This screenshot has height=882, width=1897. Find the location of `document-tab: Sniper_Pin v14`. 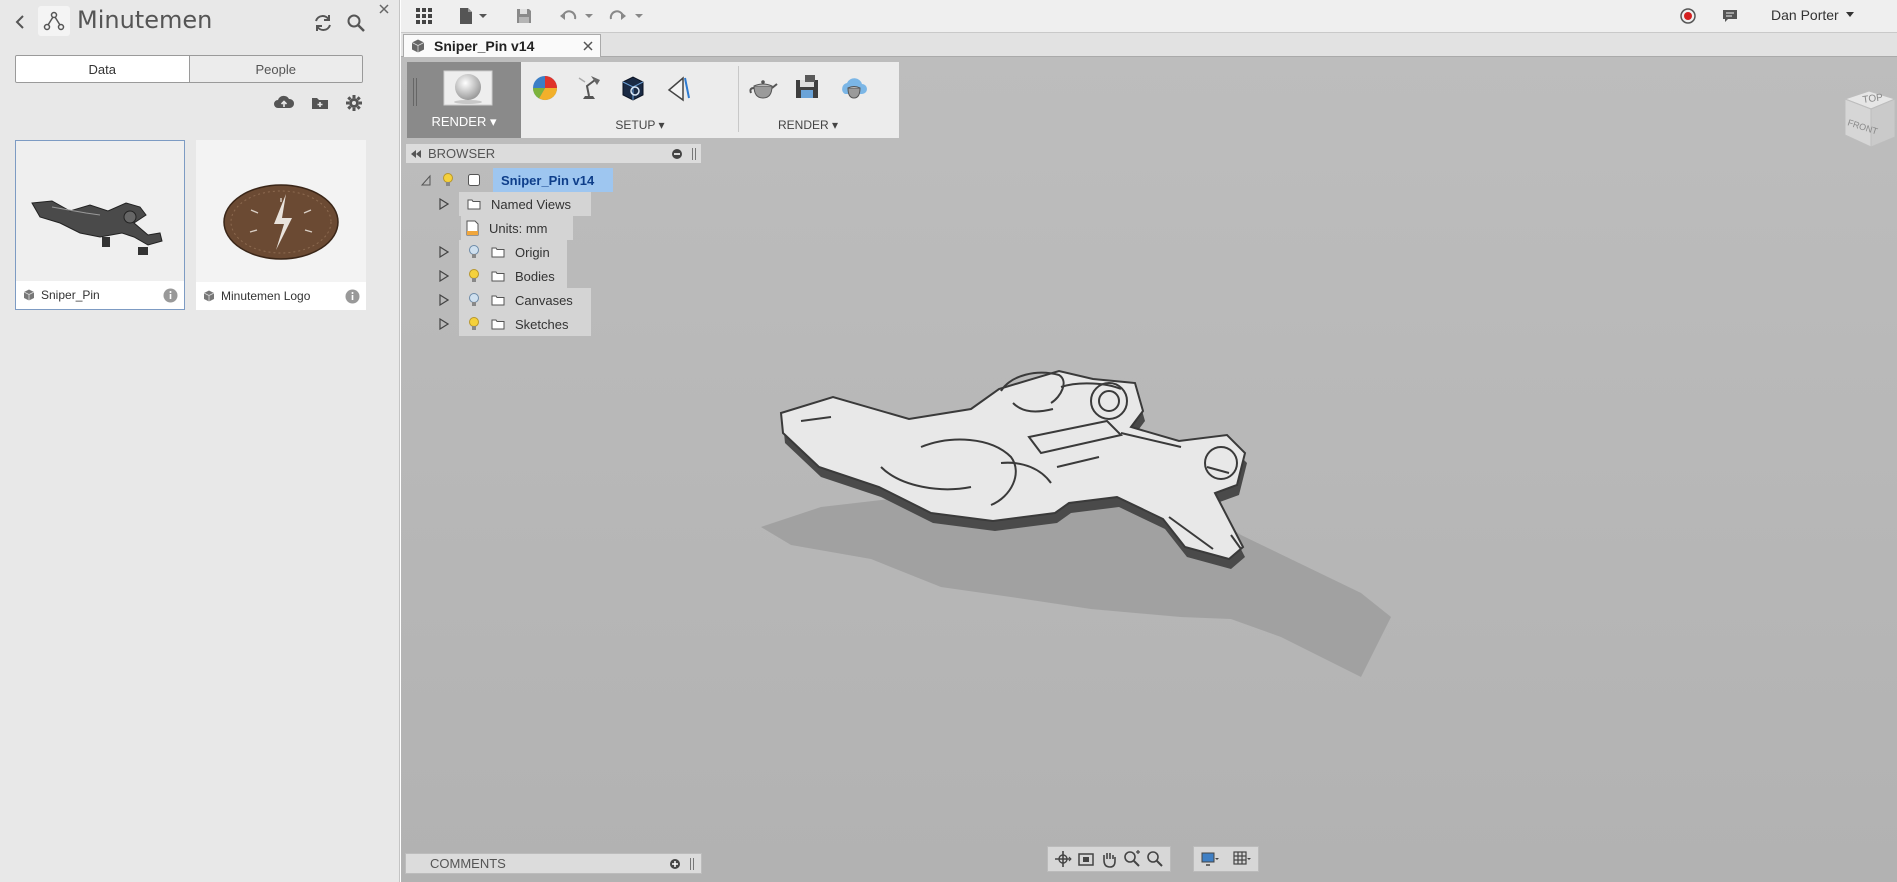

document-tab: Sniper_Pin v14 is located at coordinates (502, 45).